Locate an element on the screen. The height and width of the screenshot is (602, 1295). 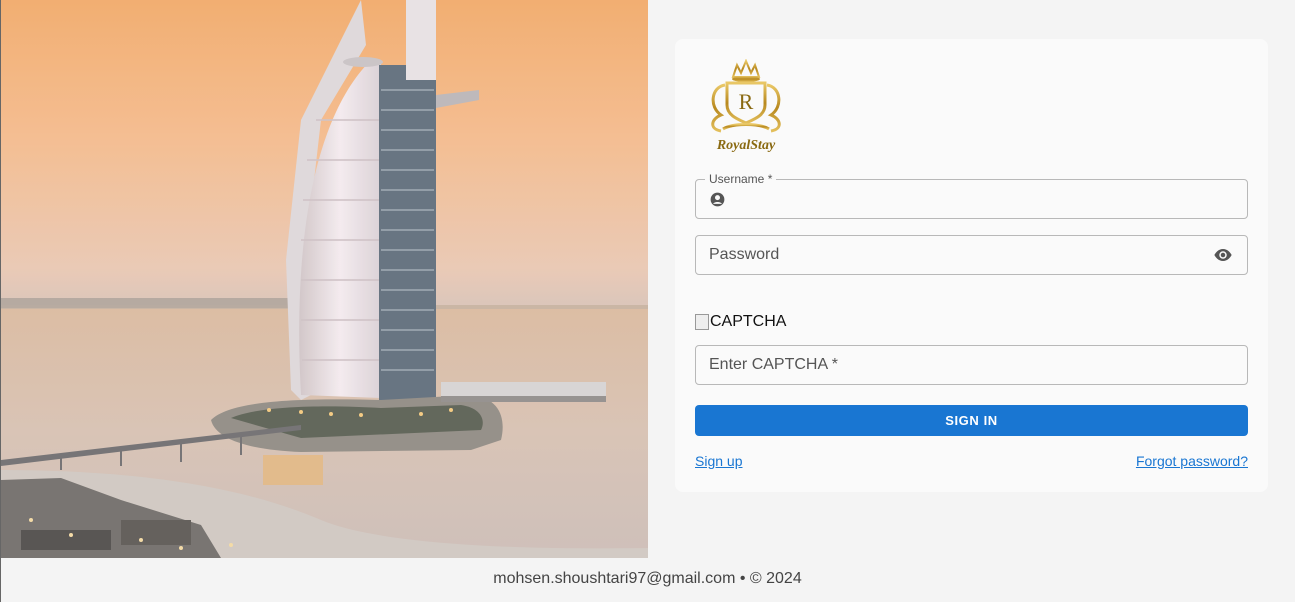
royalstay-logo: R RoyalStay is located at coordinates (746, 107).